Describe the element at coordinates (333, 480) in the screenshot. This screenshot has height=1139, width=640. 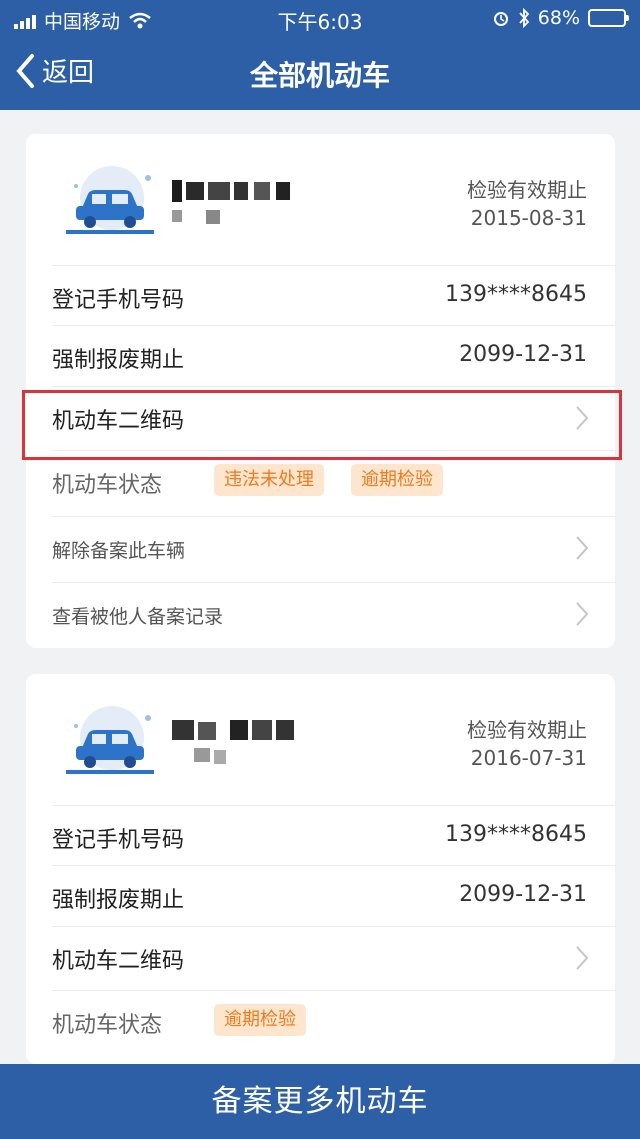
I see `vehicle-status-row: 机动车状态 违法未处理 逾期检验` at that location.